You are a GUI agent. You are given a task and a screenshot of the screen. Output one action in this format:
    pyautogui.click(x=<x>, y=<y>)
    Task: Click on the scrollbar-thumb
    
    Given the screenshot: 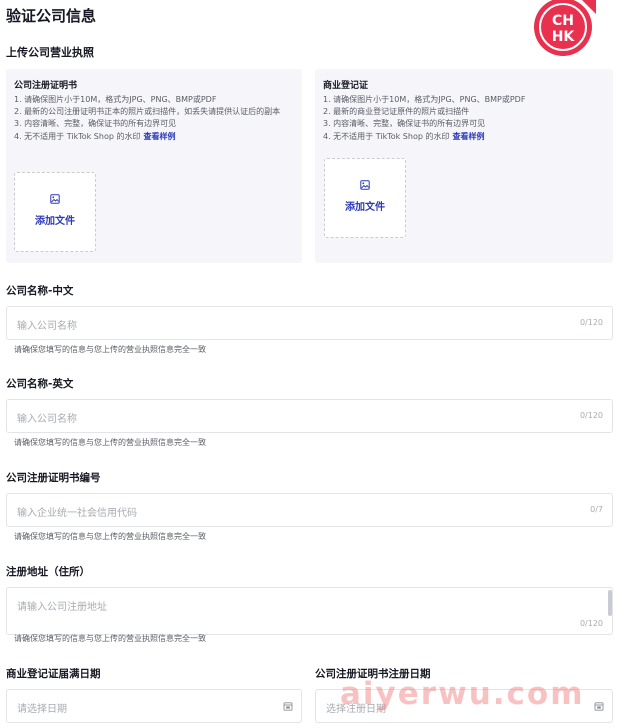 What is the action you would take?
    pyautogui.click(x=610, y=603)
    